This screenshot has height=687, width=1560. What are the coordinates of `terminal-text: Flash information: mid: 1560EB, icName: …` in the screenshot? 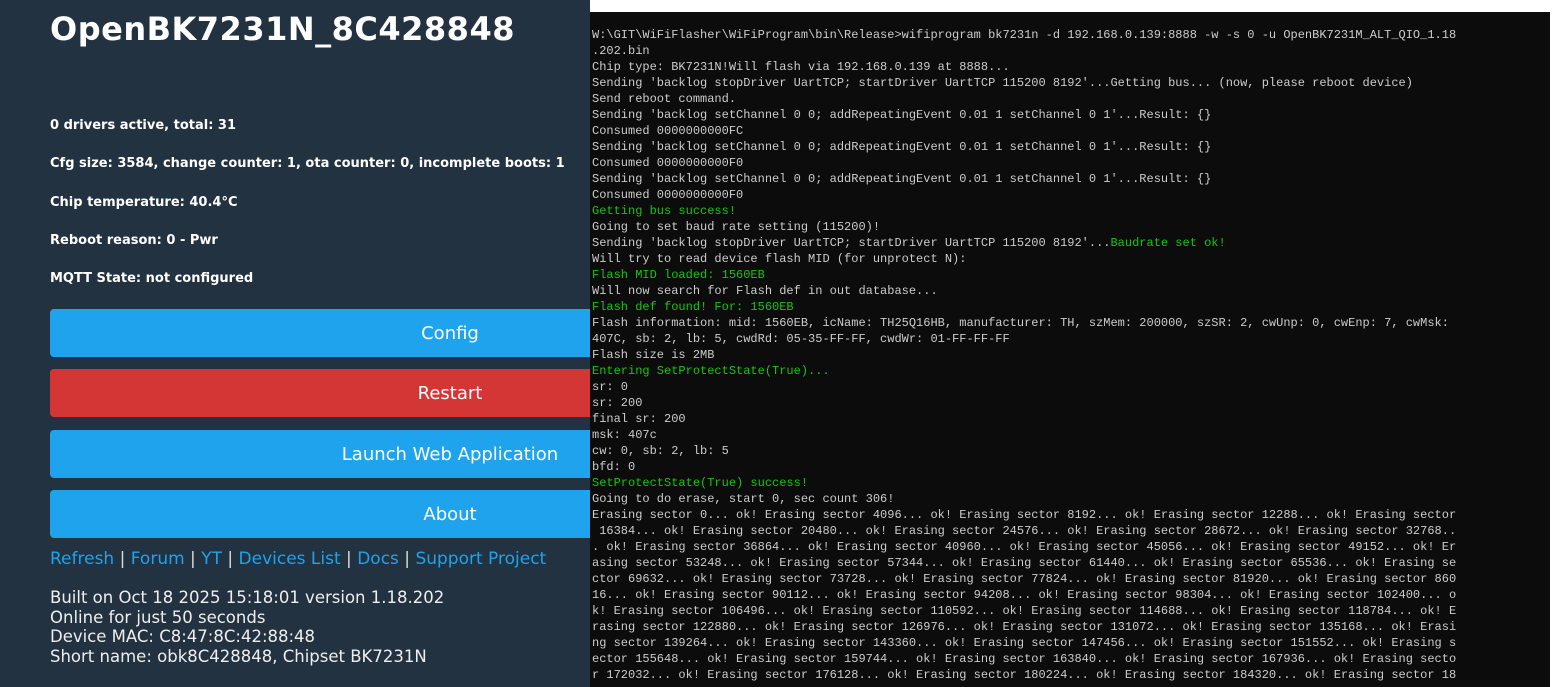 It's located at (1020, 323).